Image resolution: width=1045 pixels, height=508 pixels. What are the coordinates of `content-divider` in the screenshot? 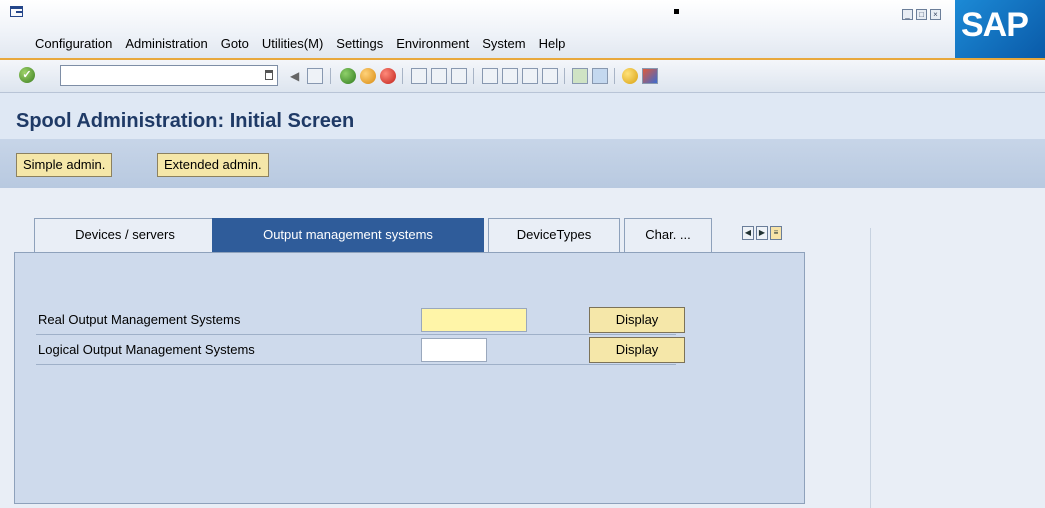 It's located at (870, 368).